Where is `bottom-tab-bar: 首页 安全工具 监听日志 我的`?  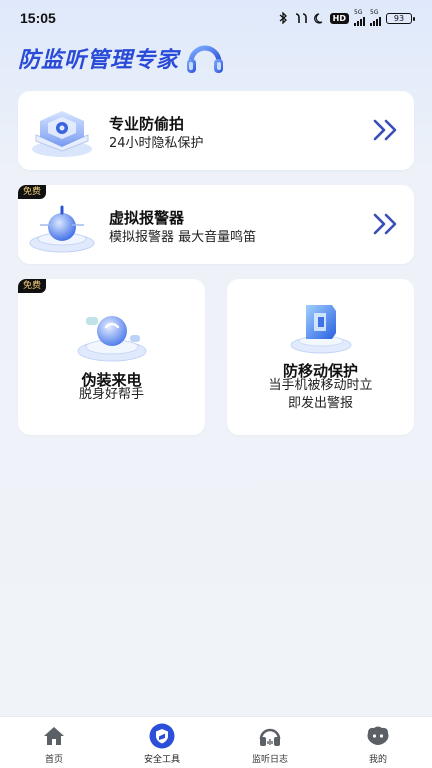
bottom-tab-bar: 首页 安全工具 监听日志 我的 is located at coordinates (216, 742).